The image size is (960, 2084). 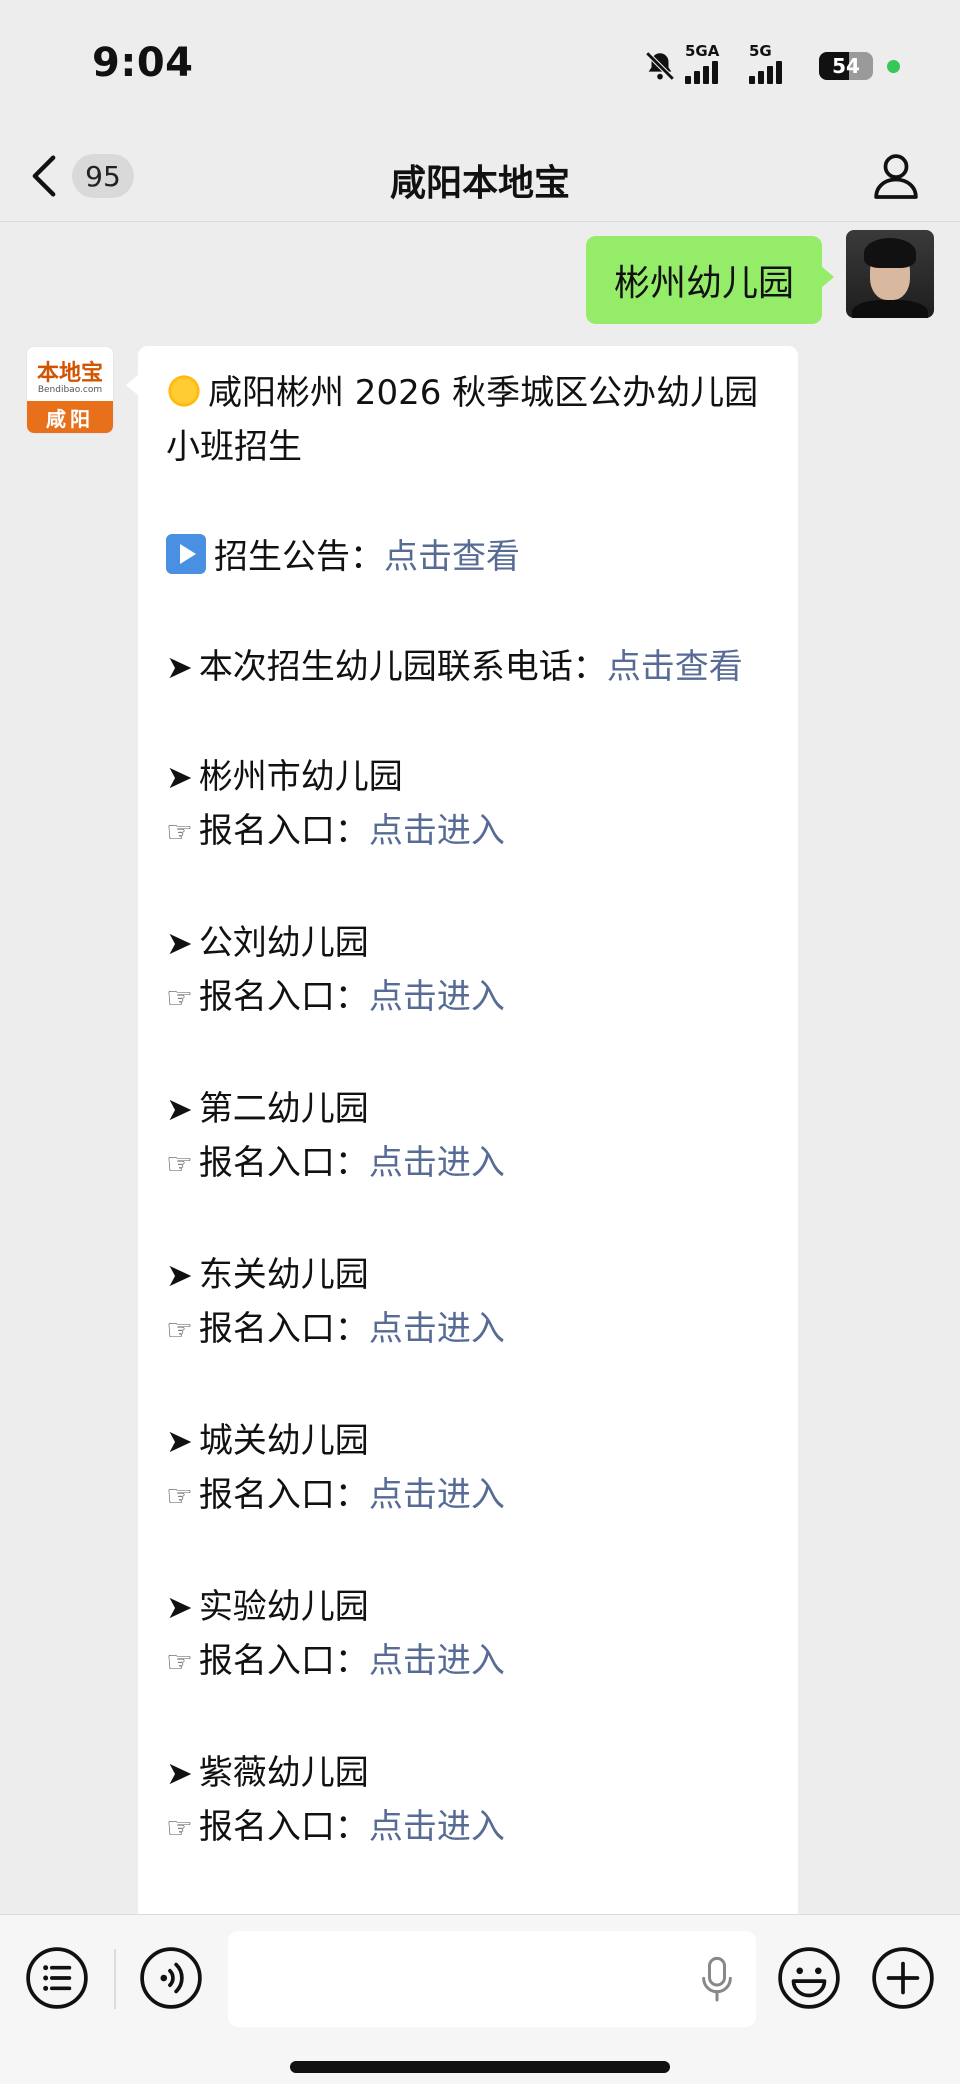 I want to click on input-bar, so click(x=480, y=1999).